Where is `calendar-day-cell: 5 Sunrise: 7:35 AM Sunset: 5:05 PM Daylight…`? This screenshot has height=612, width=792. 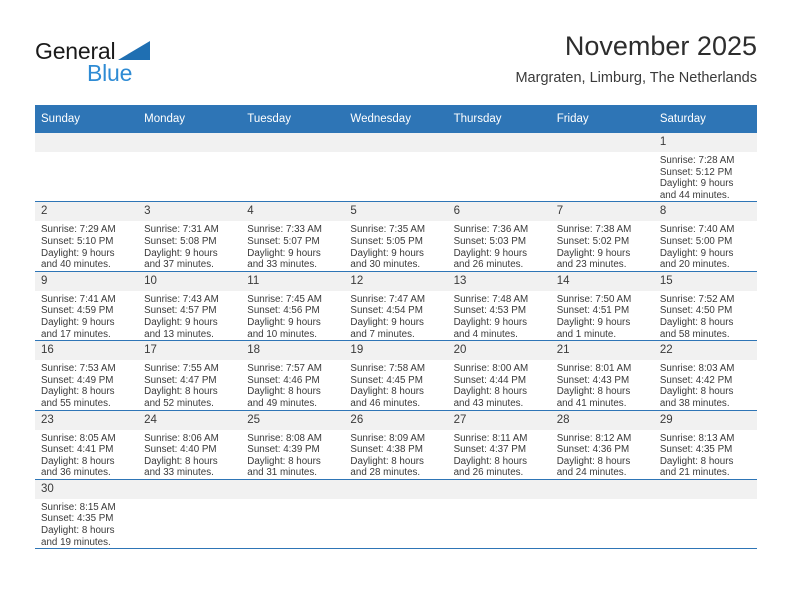 calendar-day-cell: 5 Sunrise: 7:35 AM Sunset: 5:05 PM Daylight… is located at coordinates (396, 236).